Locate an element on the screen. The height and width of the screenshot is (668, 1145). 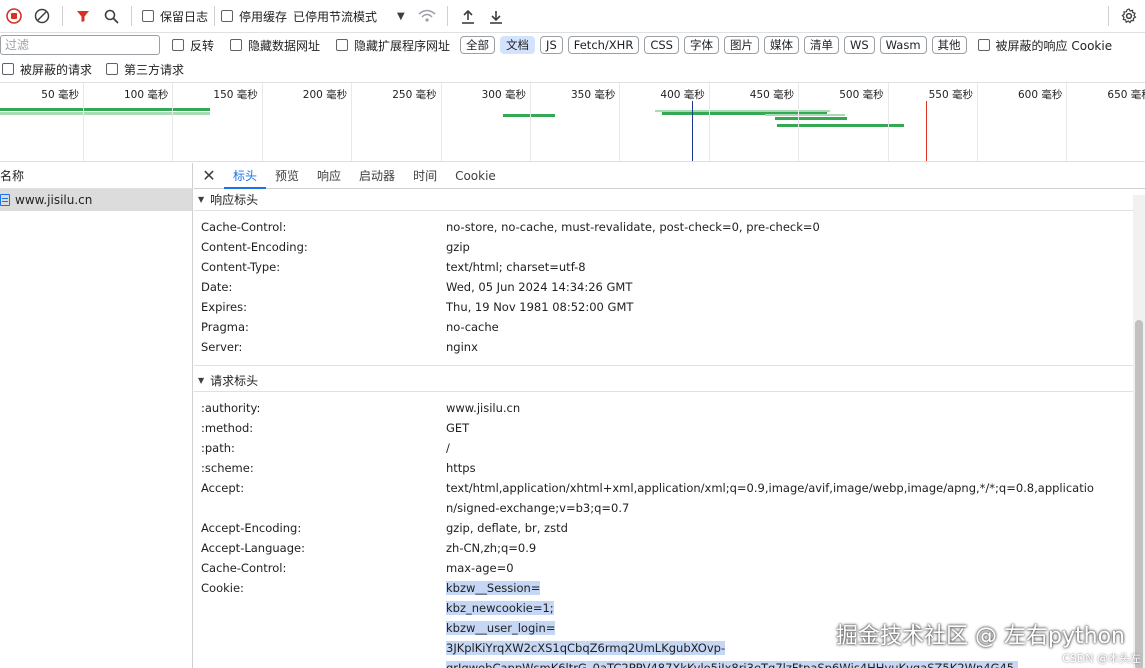
header-value-text: kbzw__Session= is located at coordinates (493, 588).